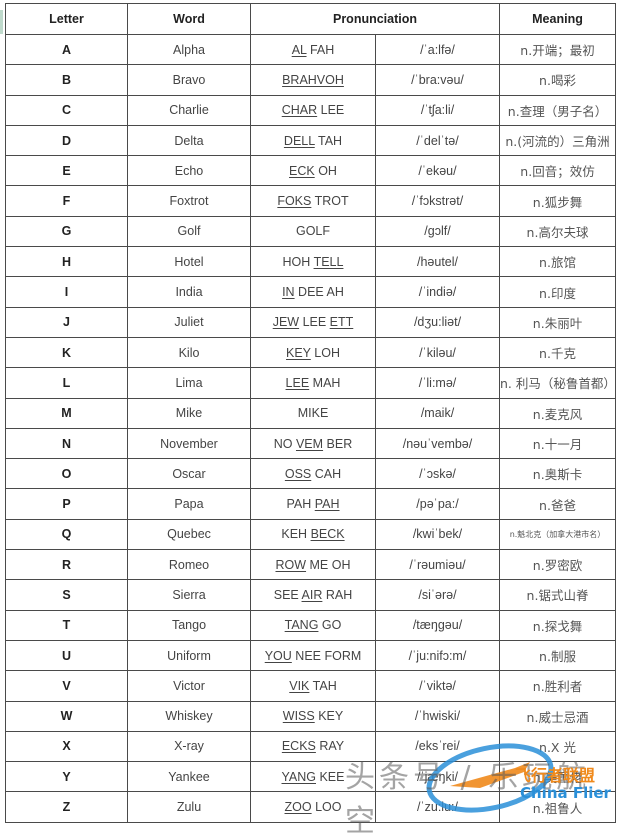 This screenshot has width=619, height=840. Describe the element at coordinates (66, 595) in the screenshot. I see `letter-cell: S` at that location.